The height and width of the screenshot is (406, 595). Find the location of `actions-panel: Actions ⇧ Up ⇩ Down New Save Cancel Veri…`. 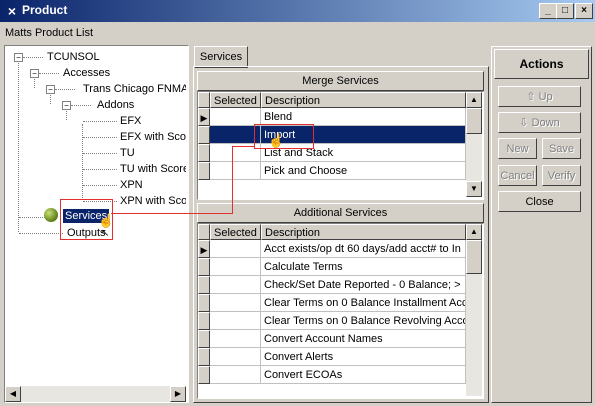

actions-panel: Actions ⇧ Up ⇩ Down New Save Cancel Veri… is located at coordinates (541, 224).